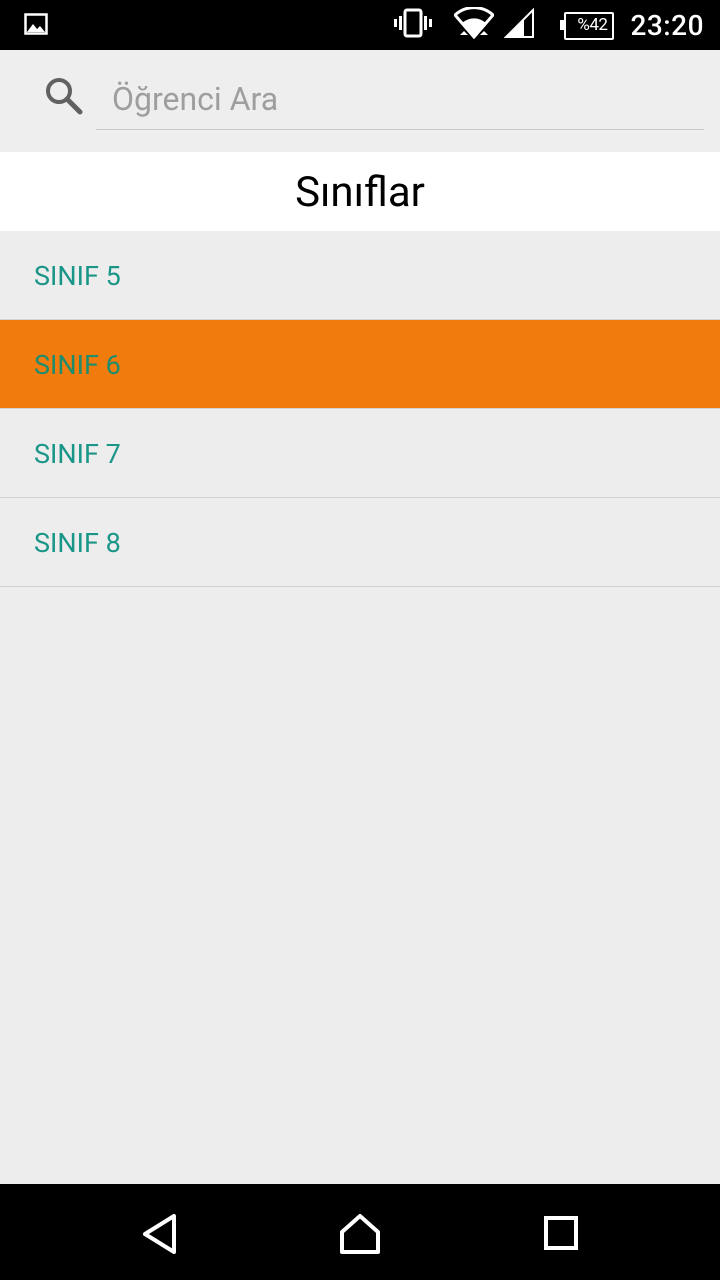 The width and height of the screenshot is (720, 1280). I want to click on list-item-sinif-8: SINIF 8, so click(360, 542).